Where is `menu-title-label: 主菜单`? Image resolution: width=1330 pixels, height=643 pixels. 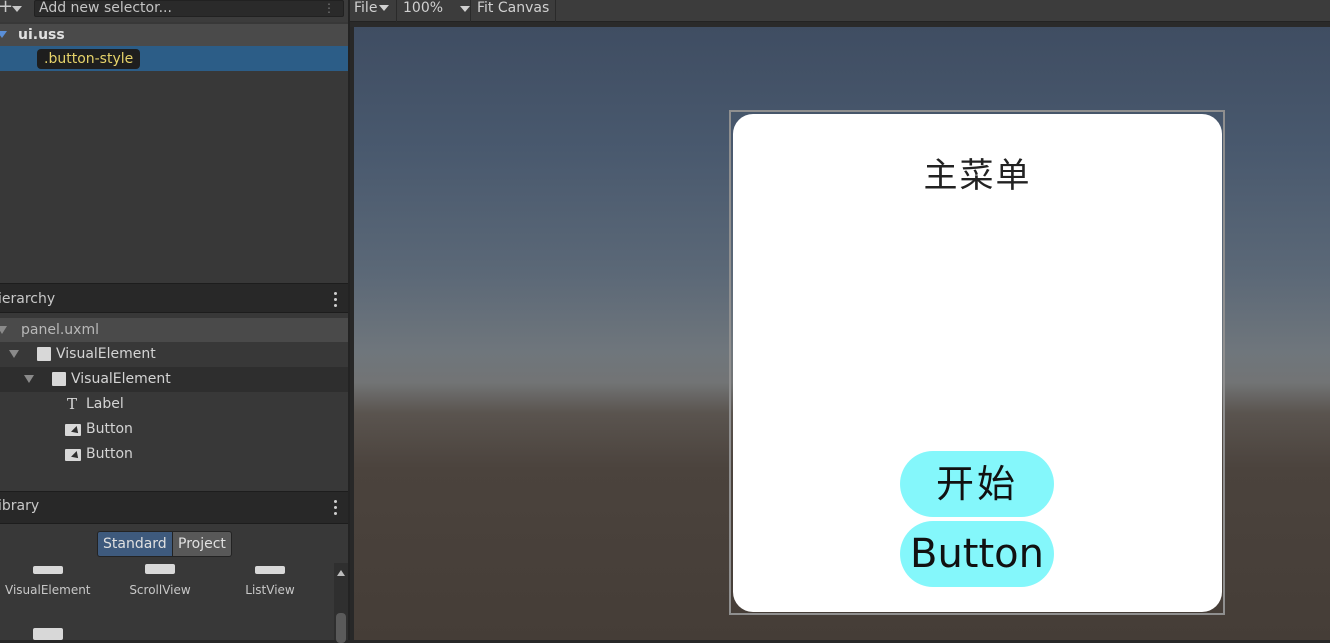
menu-title-label: 主菜单 is located at coordinates (977, 172).